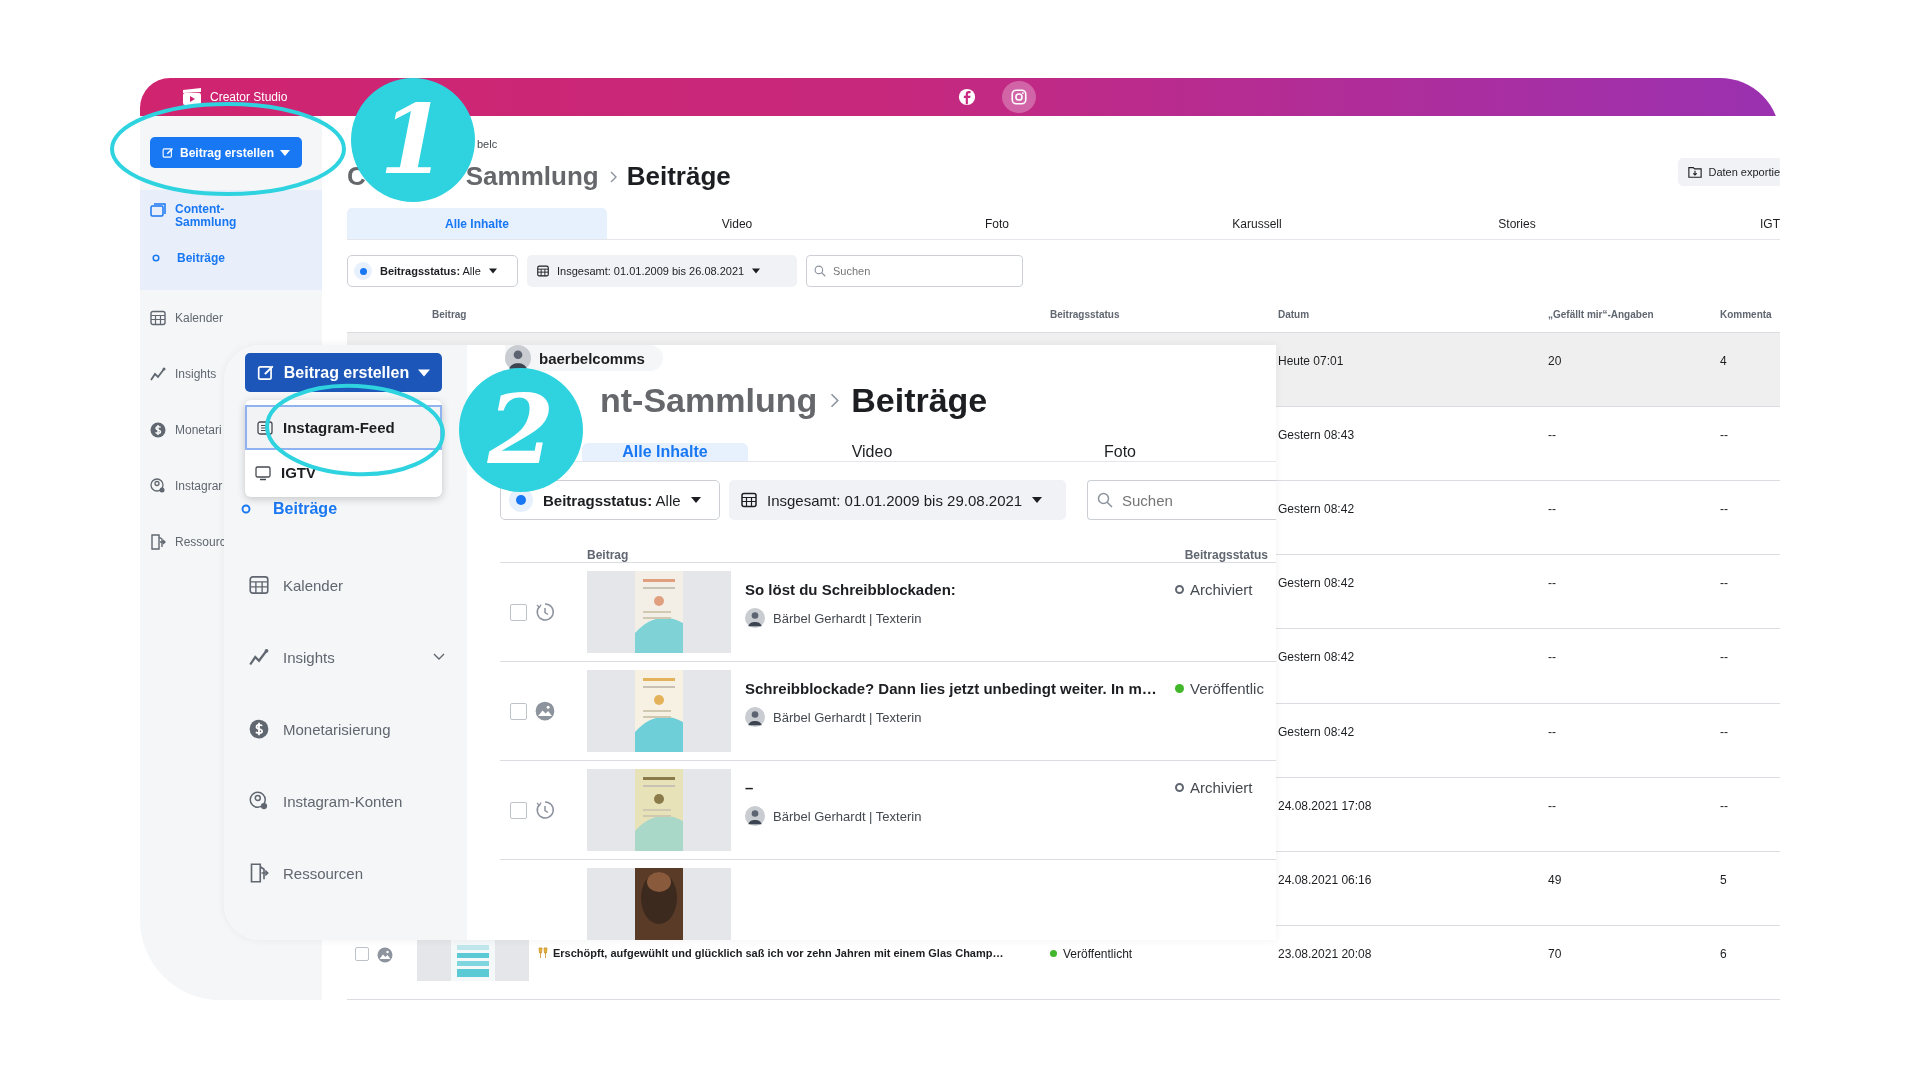 The height and width of the screenshot is (1080, 1920). I want to click on account-name: baerbelcomms, so click(592, 358).